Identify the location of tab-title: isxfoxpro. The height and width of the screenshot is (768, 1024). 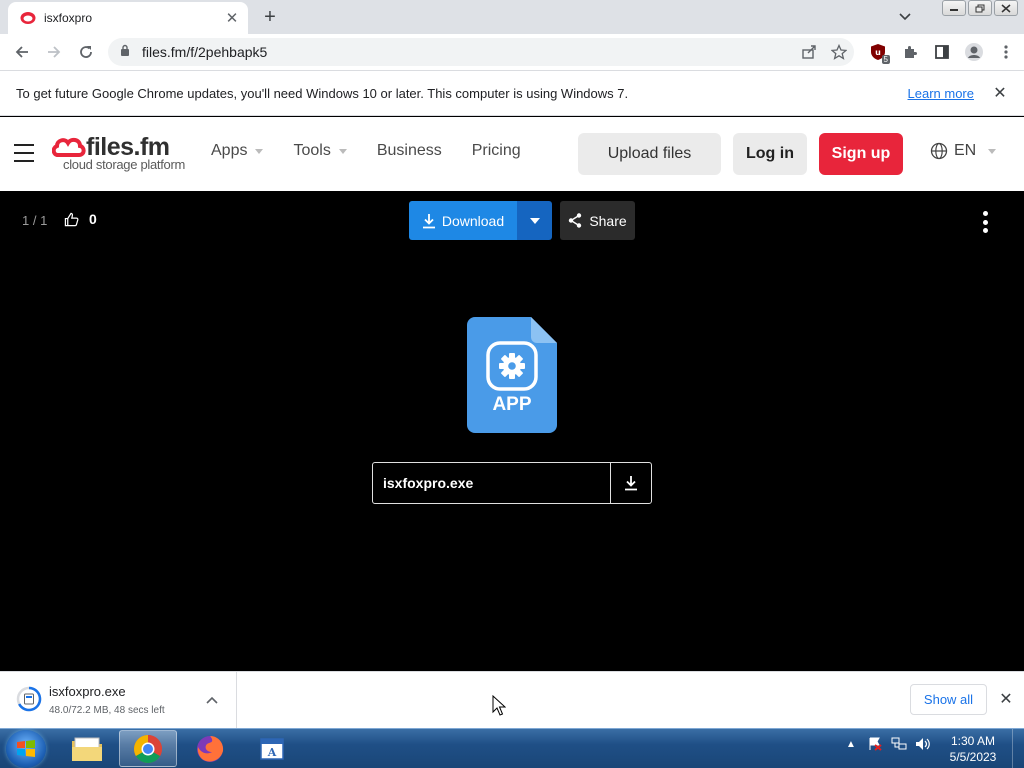
(68, 18).